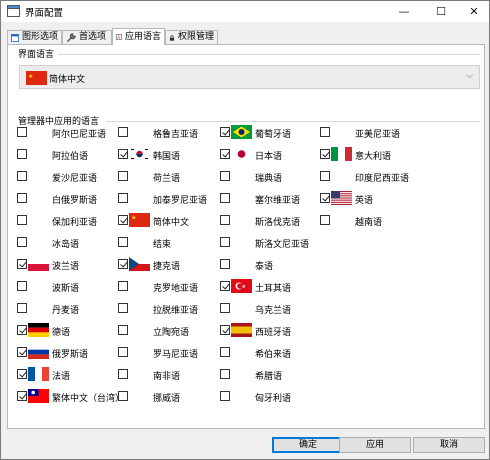  Describe the element at coordinates (67, 243) in the screenshot. I see `language-option: 冰岛语` at that location.